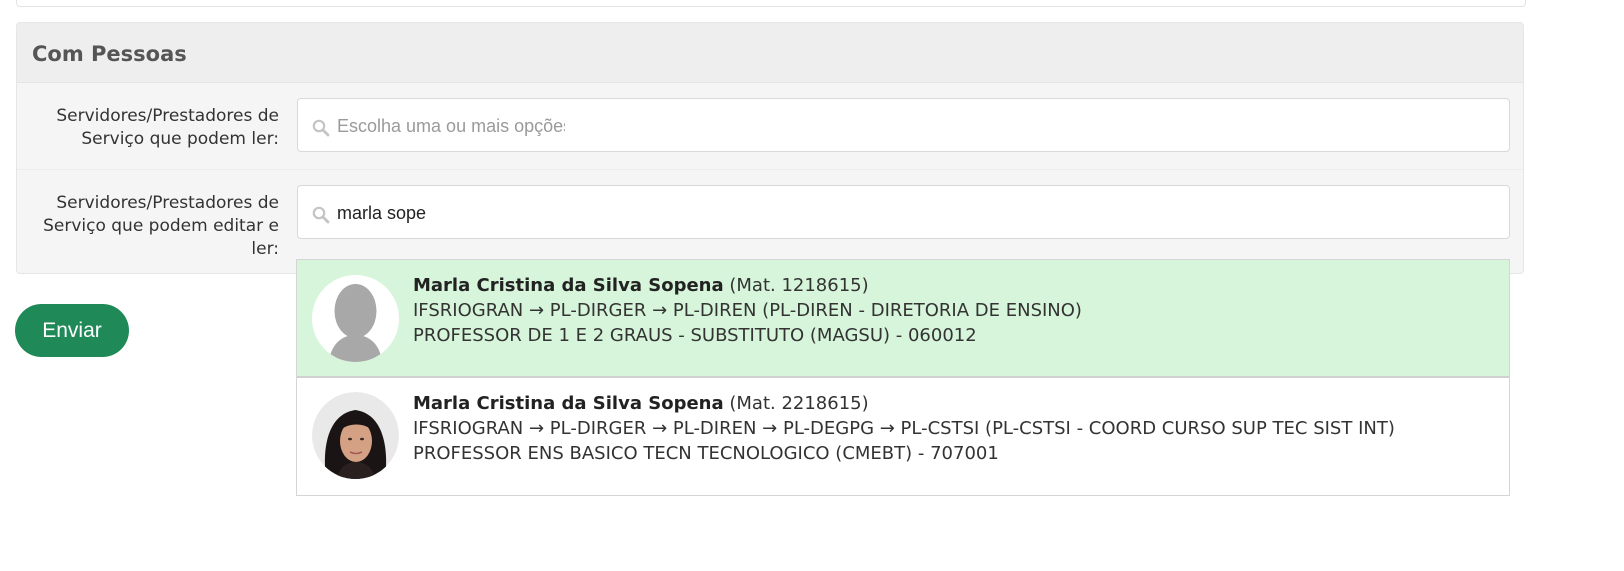 The image size is (1624, 571). I want to click on panel-title: Com Pessoas, so click(109, 54).